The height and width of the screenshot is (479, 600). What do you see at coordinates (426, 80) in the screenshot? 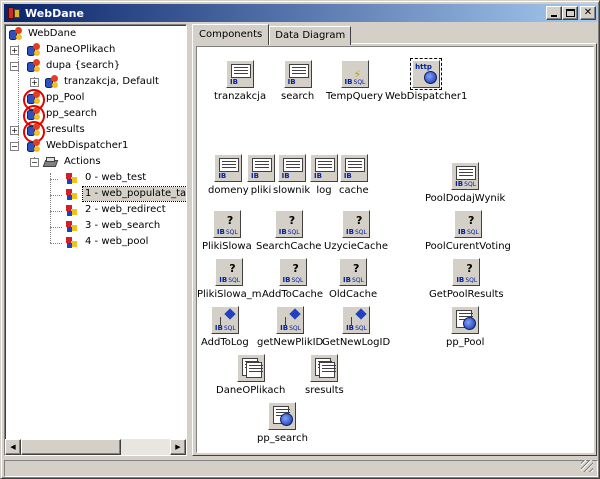
I see `component-webdispatcher: http WebDispatcher1` at bounding box center [426, 80].